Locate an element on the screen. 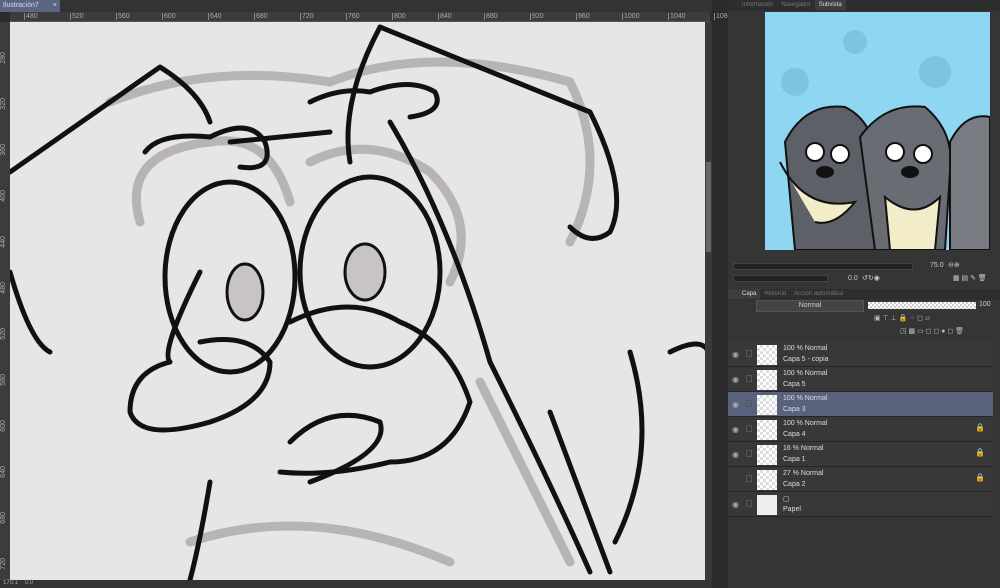 The height and width of the screenshot is (588, 1000). ruler-tick-label: 960 is located at coordinates (583, 16).